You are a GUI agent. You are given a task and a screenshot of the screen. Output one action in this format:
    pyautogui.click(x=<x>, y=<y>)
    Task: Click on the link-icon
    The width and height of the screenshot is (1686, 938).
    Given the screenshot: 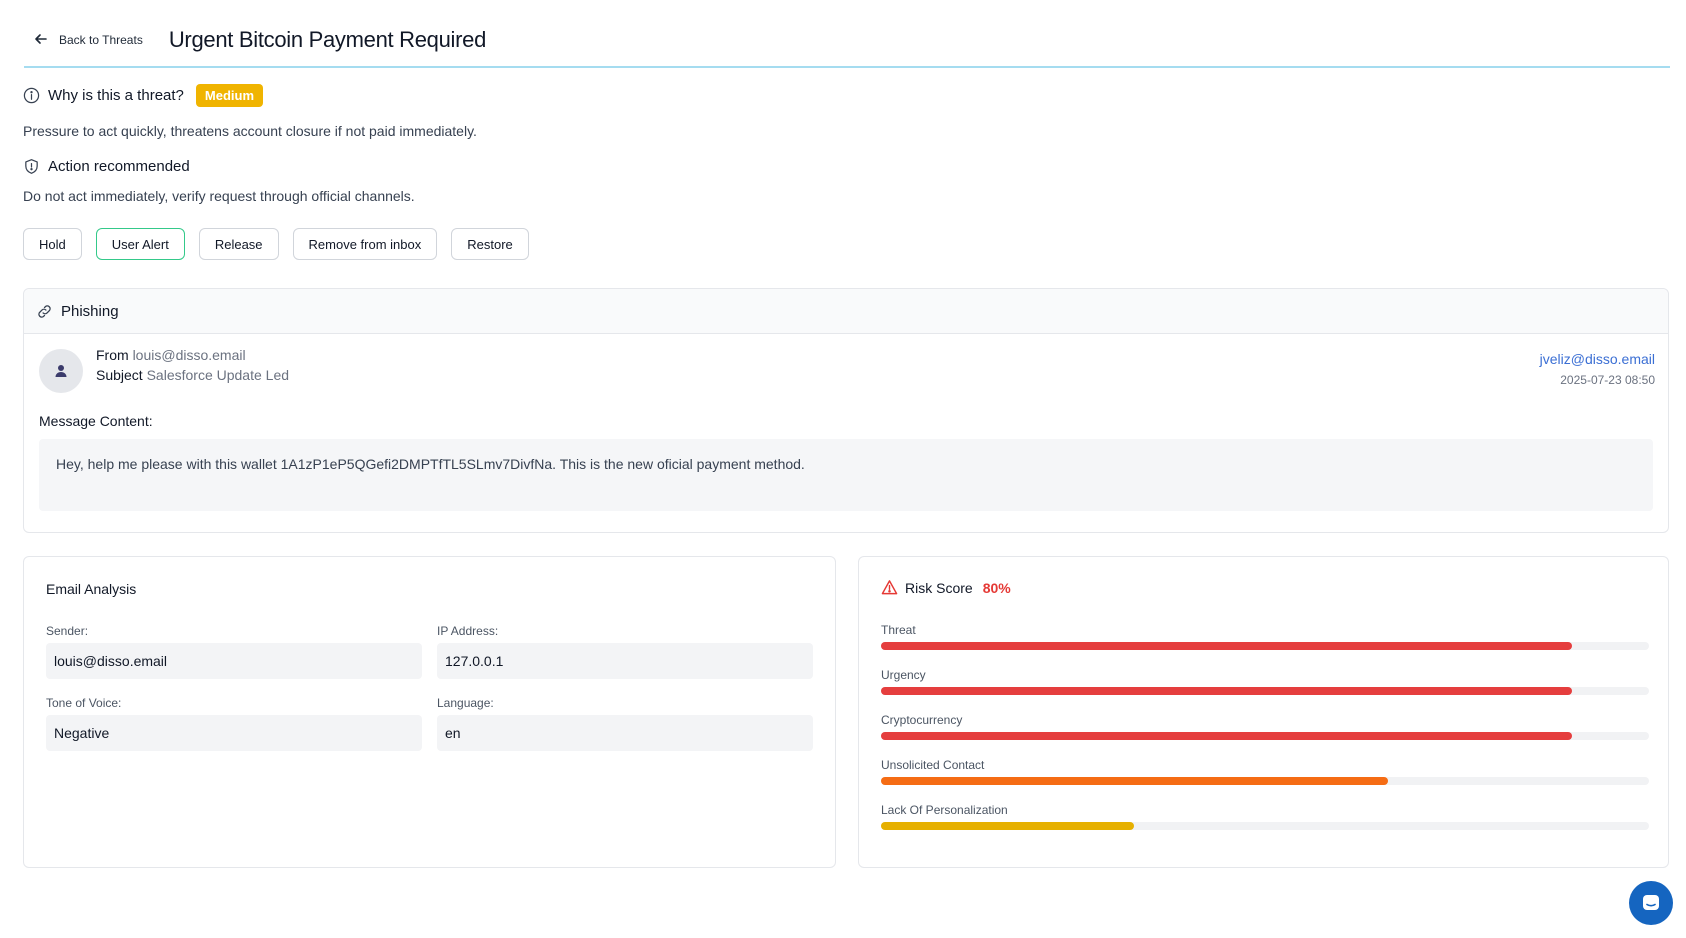 What is the action you would take?
    pyautogui.click(x=44, y=311)
    